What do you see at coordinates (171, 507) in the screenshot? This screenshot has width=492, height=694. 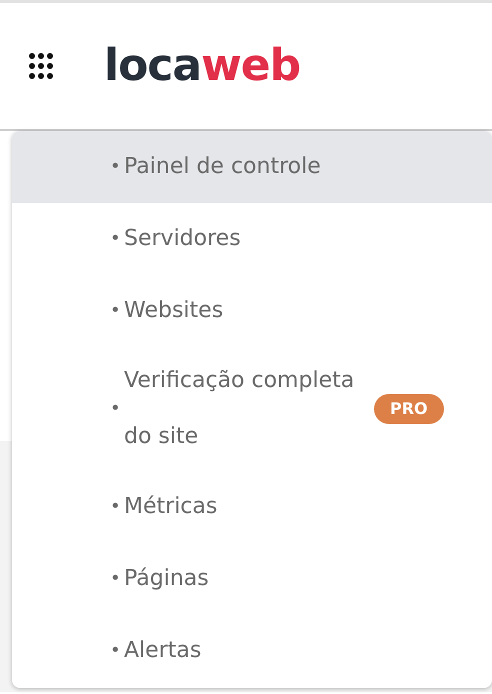 I see `menu-item-label: Métricas` at bounding box center [171, 507].